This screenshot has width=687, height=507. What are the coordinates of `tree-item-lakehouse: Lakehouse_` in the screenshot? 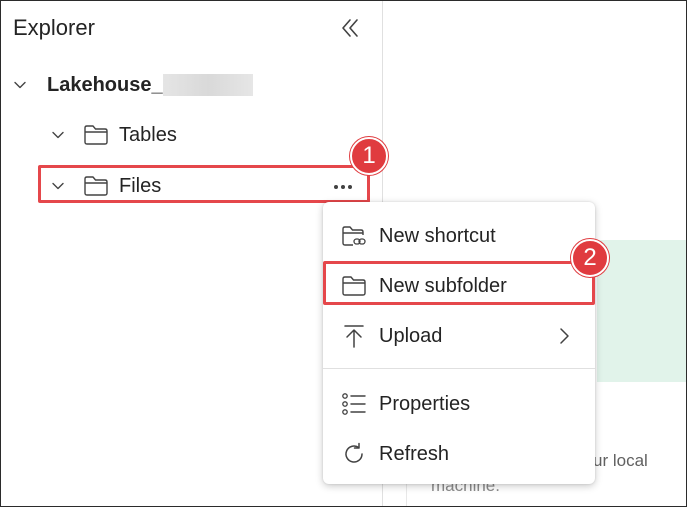 It's located at (133, 85).